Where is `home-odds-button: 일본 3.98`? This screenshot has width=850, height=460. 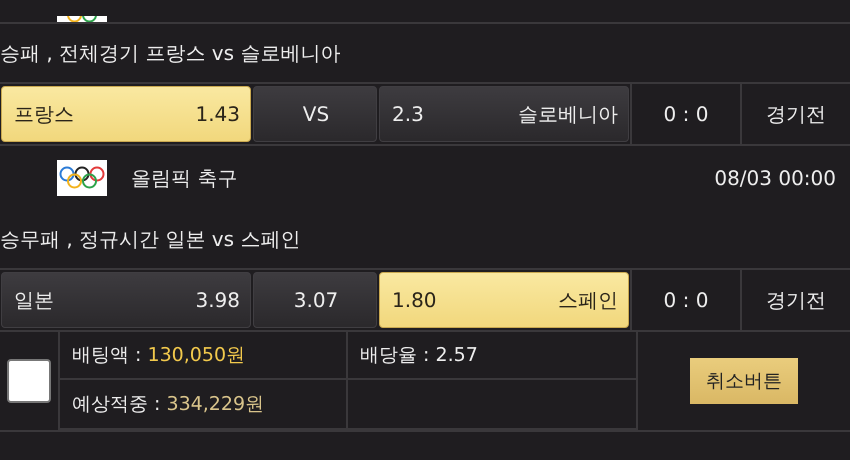
home-odds-button: 일본 3.98 is located at coordinates (126, 300).